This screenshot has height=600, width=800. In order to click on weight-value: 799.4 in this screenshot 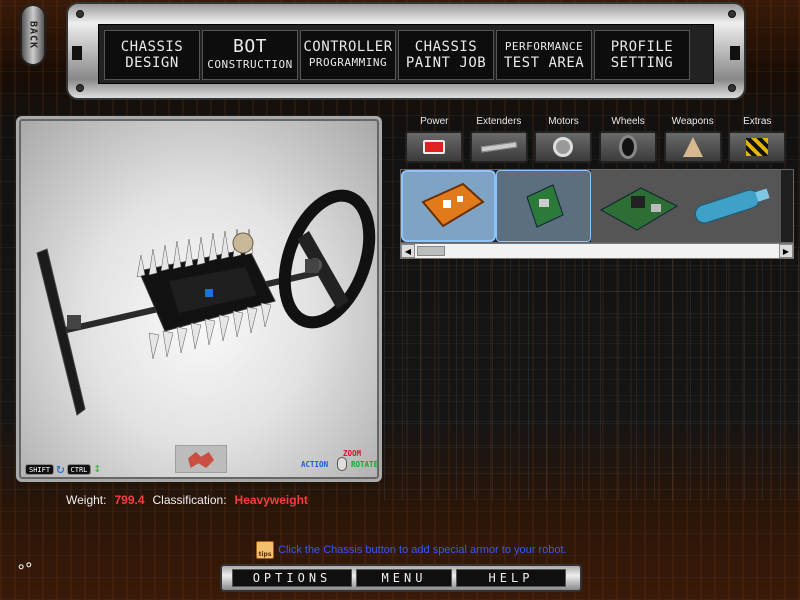, I will do `click(129, 500)`.